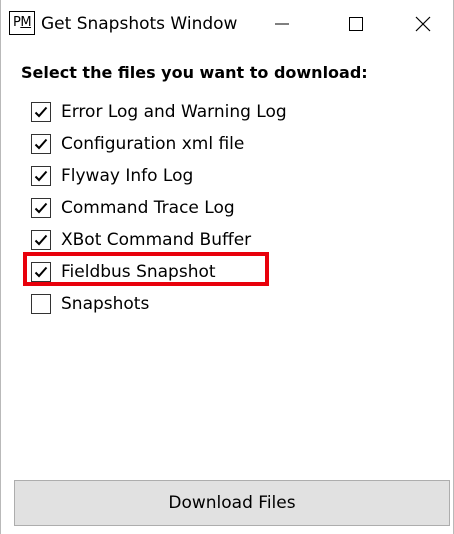  I want to click on checkbox-configuration-xml, so click(41, 144).